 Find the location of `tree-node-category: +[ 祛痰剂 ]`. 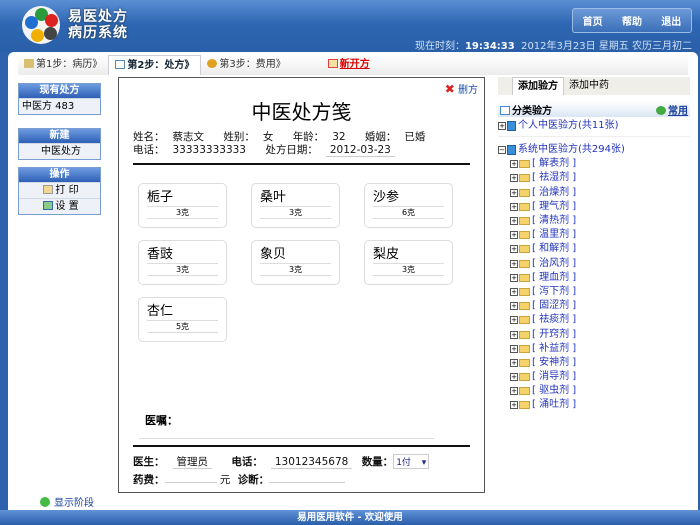

tree-node-category: +[ 祛痰剂 ] is located at coordinates (594, 320).